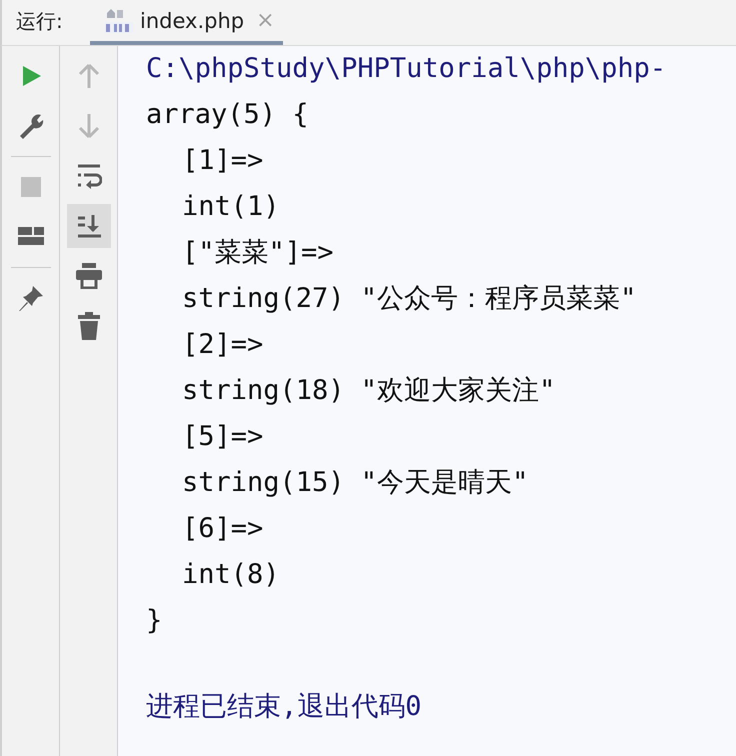 This screenshot has height=756, width=736. What do you see at coordinates (284, 706) in the screenshot?
I see `exit-message: 进程已结束,退出代码0` at bounding box center [284, 706].